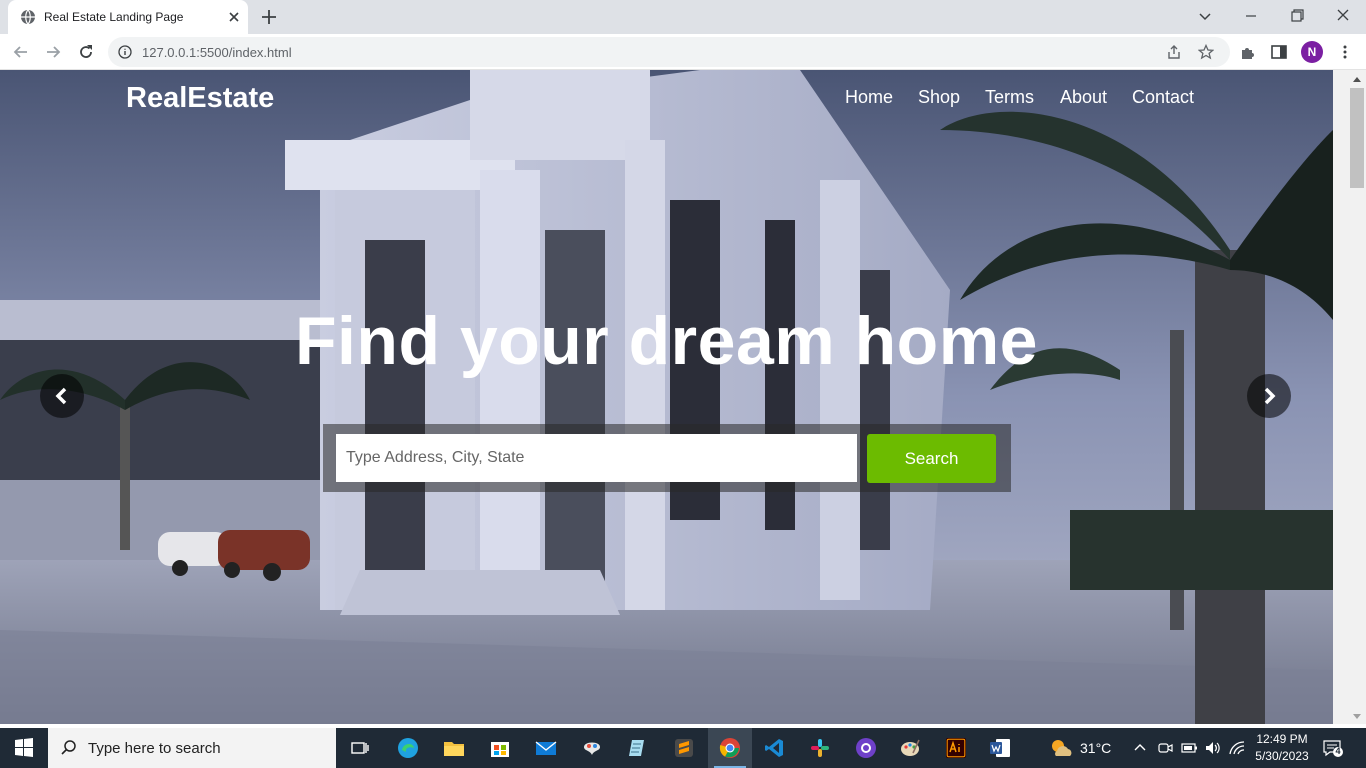 This screenshot has width=1366, height=768. I want to click on extensions-icon, so click(1248, 52).